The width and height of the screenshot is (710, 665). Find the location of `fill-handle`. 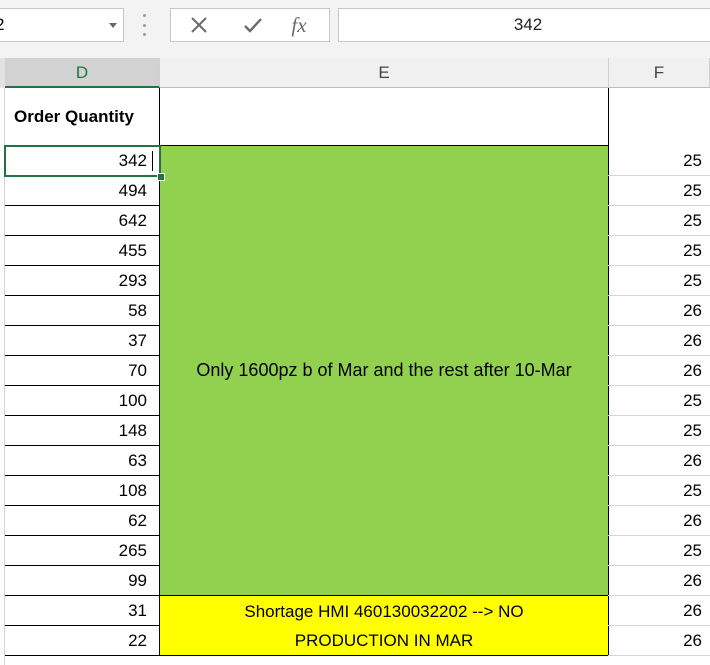

fill-handle is located at coordinates (161, 177).